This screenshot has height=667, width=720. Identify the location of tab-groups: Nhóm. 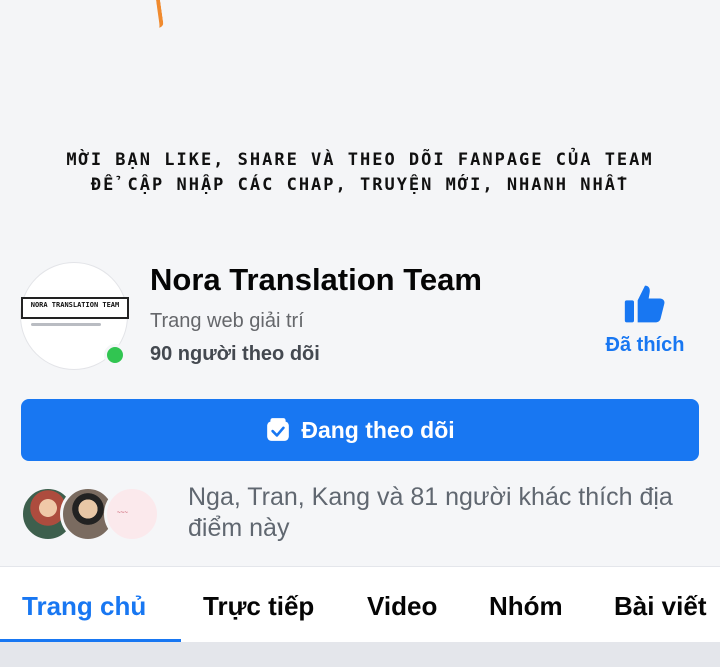
(526, 606).